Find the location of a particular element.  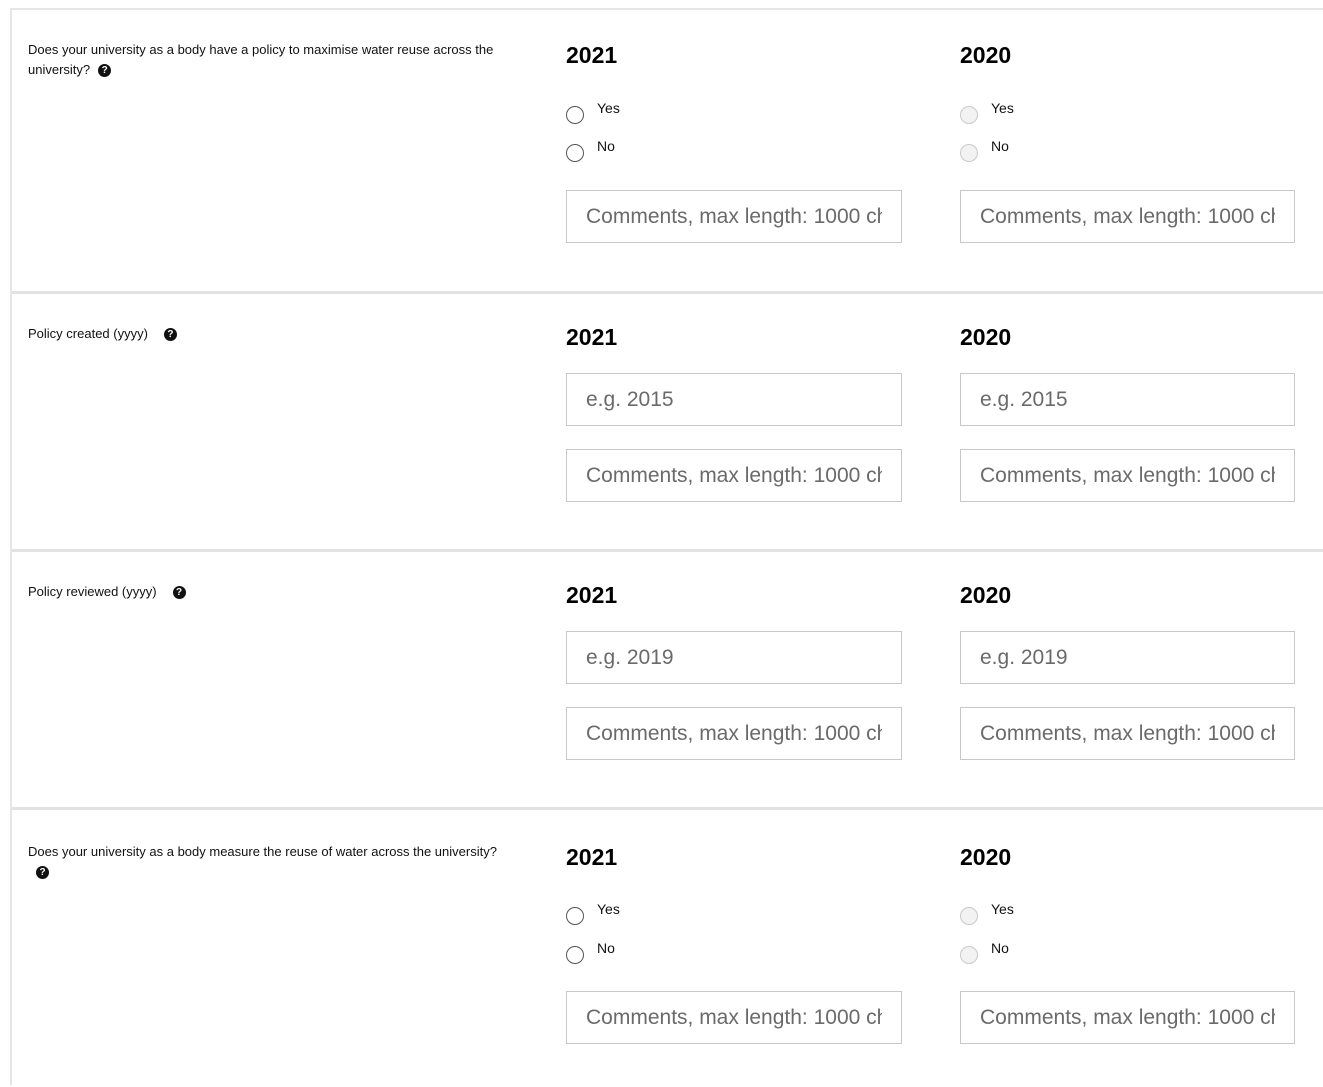

question-text: Policy reviewed (yyyy) is located at coordinates (92, 591).